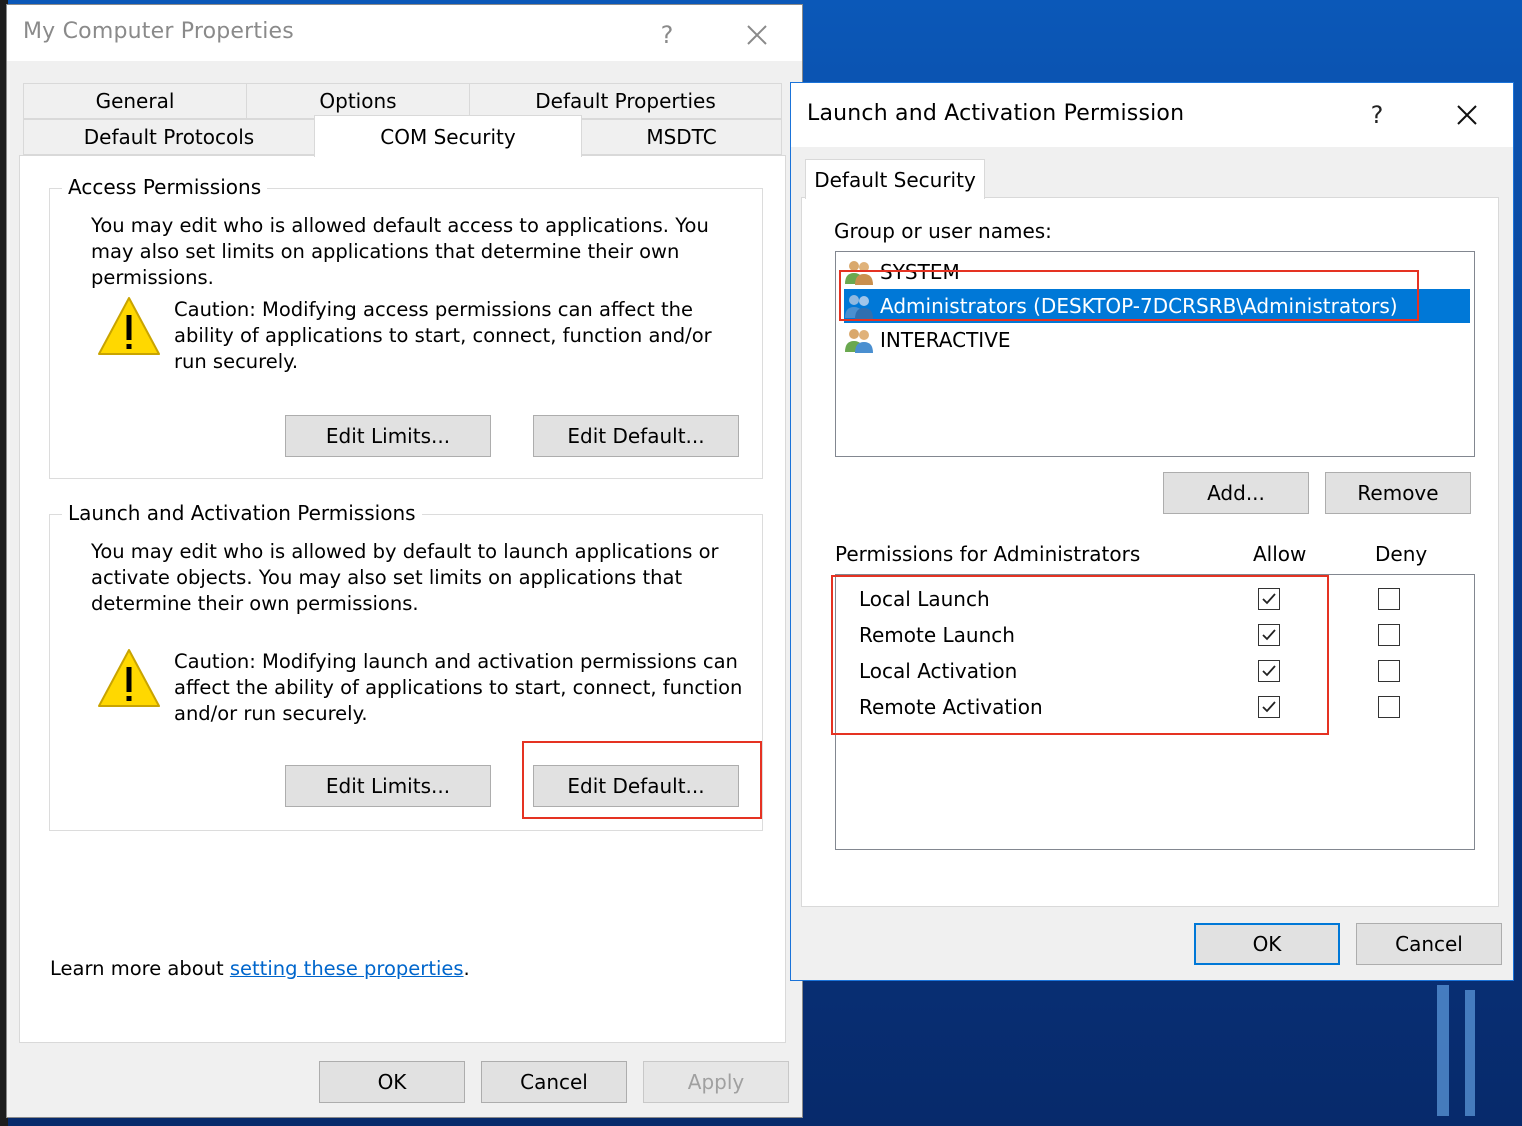 This screenshot has height=1126, width=1522. I want to click on permissions-for-label: Permissions for Administrators, so click(988, 554).